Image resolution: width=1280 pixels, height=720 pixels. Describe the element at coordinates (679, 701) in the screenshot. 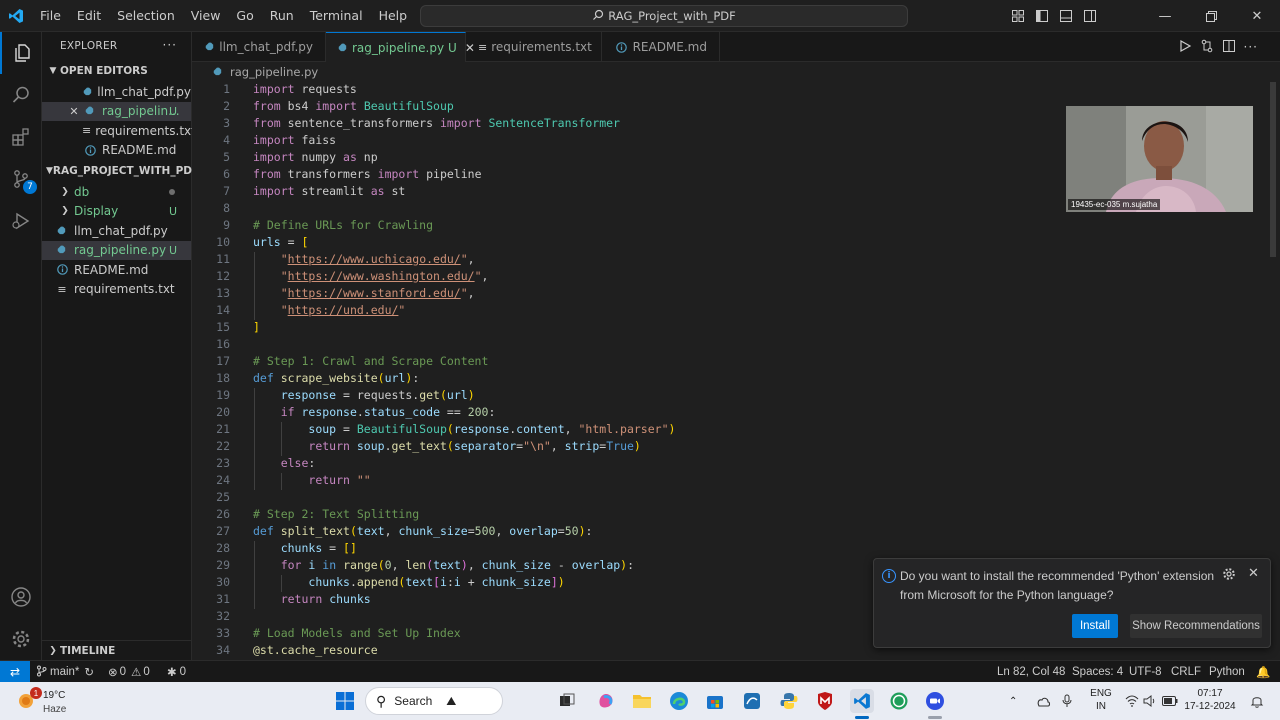

I see `edge-browser-icon` at that location.